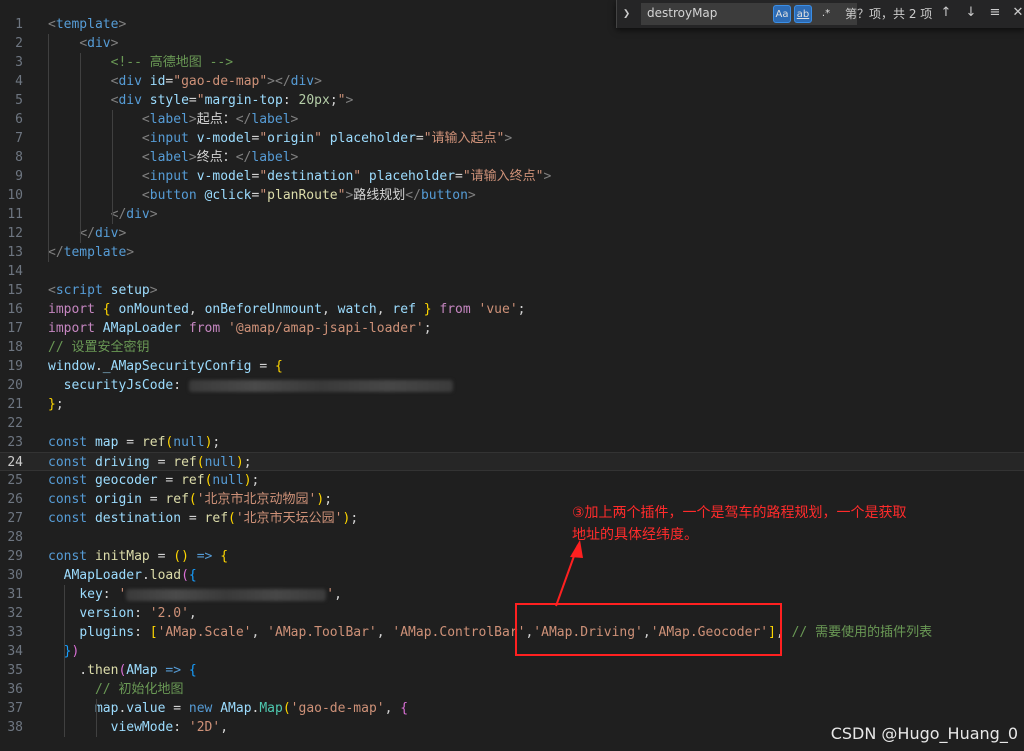 Image resolution: width=1024 pixels, height=751 pixels. Describe the element at coordinates (995, 13) in the screenshot. I see `selection-lines-icon: ≡` at that location.